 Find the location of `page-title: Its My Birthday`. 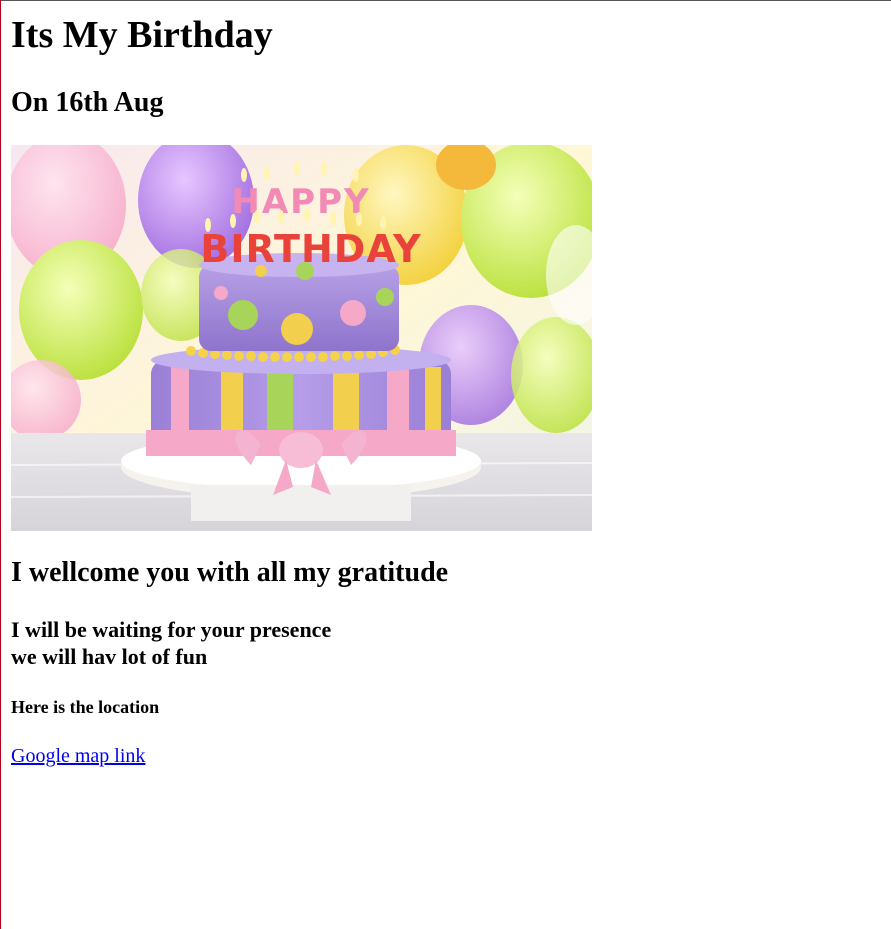

page-title: Its My Birthday is located at coordinates (142, 35).